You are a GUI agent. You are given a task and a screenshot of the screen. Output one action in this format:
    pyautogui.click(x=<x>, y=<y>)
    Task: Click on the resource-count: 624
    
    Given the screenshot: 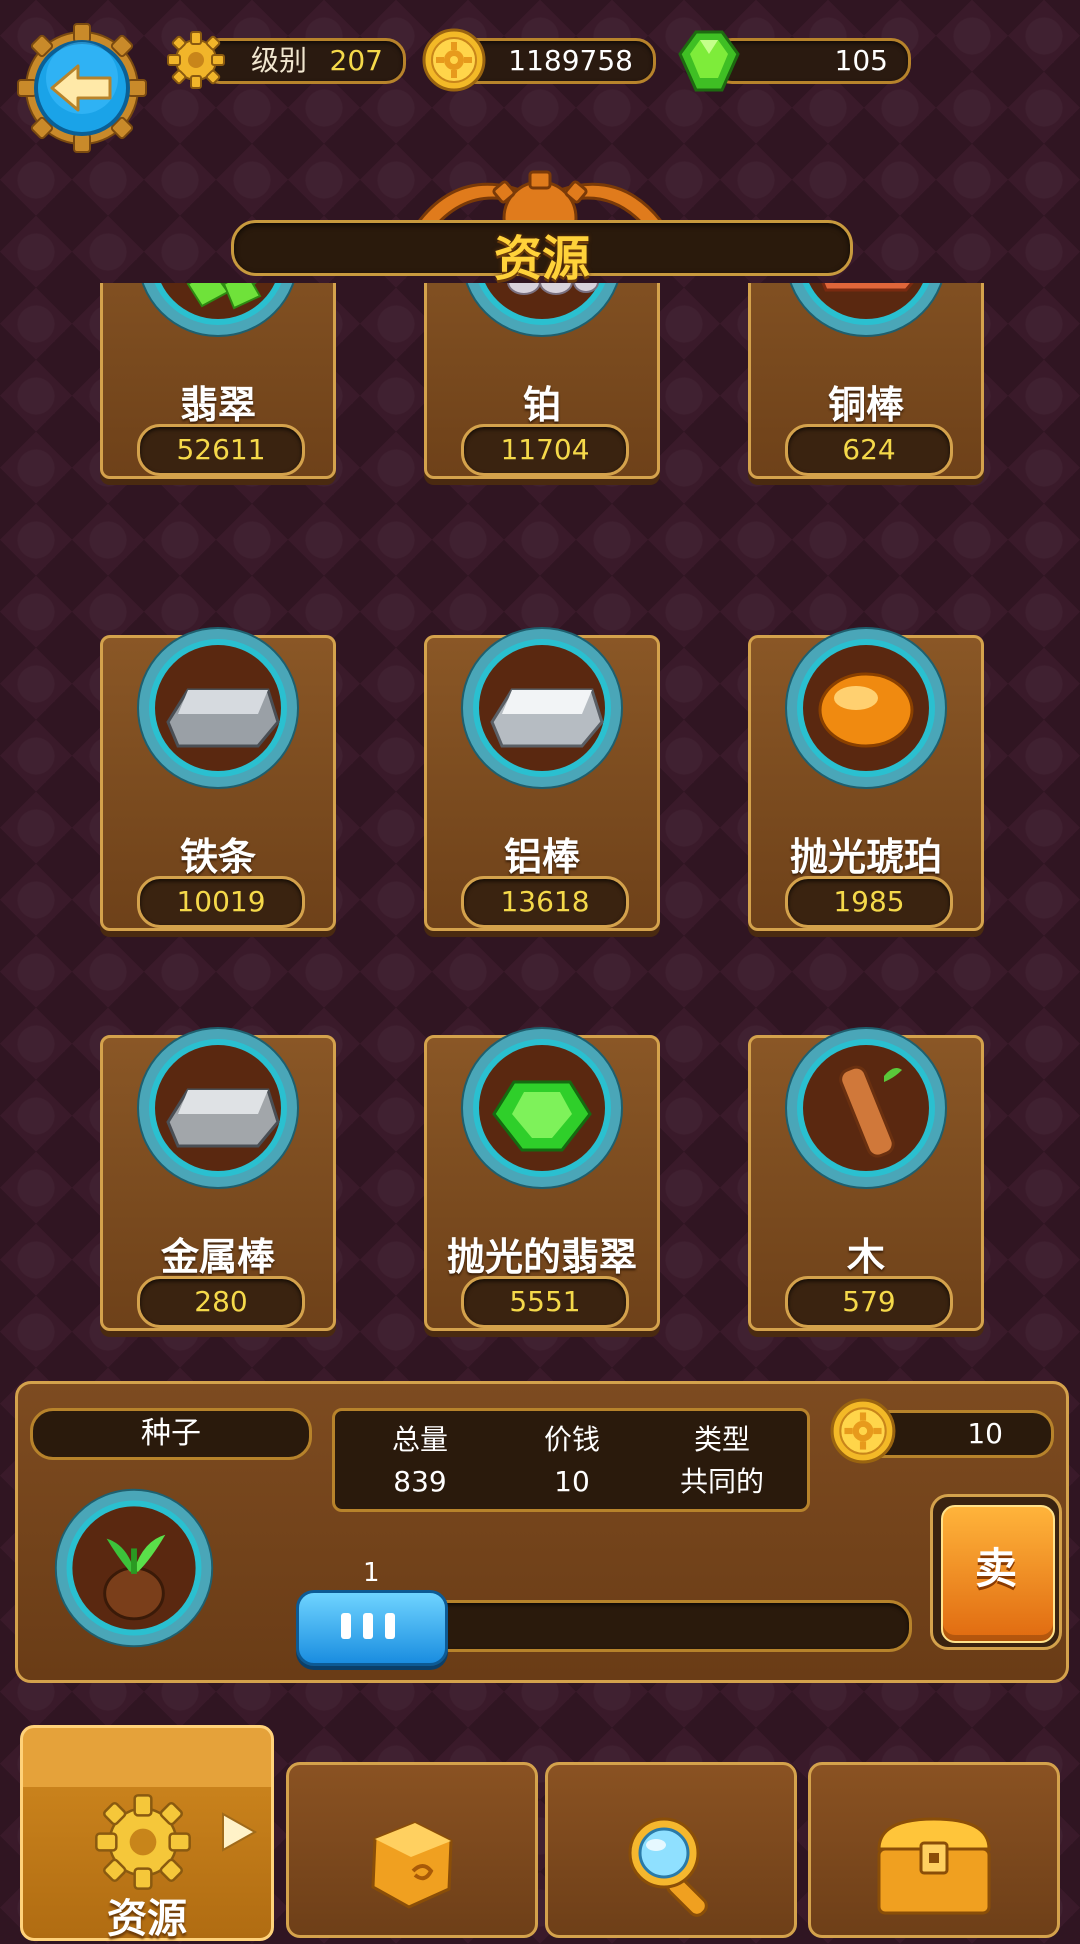 What is the action you would take?
    pyautogui.click(x=869, y=450)
    